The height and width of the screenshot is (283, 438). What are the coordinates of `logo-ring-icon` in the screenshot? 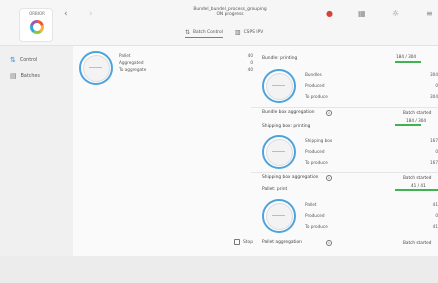 It's located at (37, 27).